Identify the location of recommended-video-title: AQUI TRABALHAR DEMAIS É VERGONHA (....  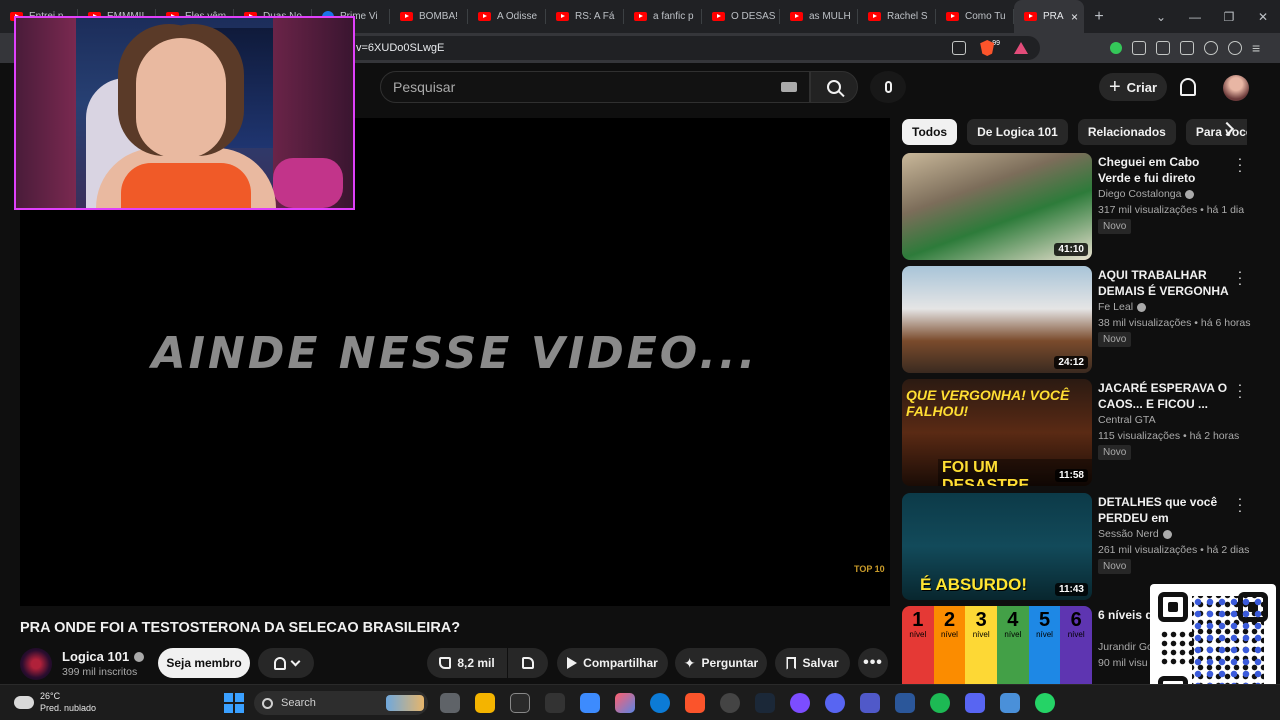
(1164, 283).